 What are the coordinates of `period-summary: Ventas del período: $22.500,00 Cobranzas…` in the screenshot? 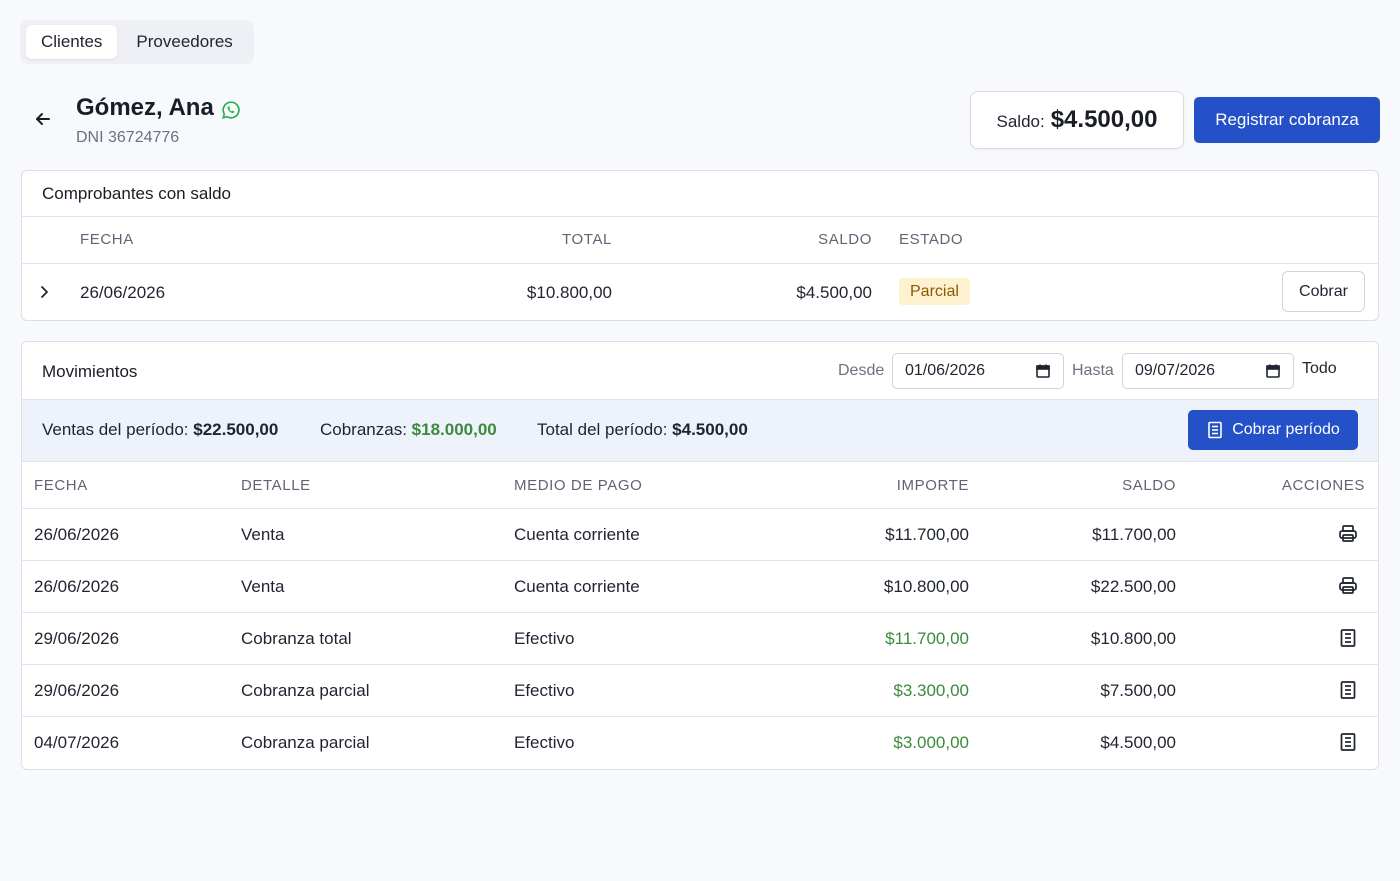 It's located at (700, 431).